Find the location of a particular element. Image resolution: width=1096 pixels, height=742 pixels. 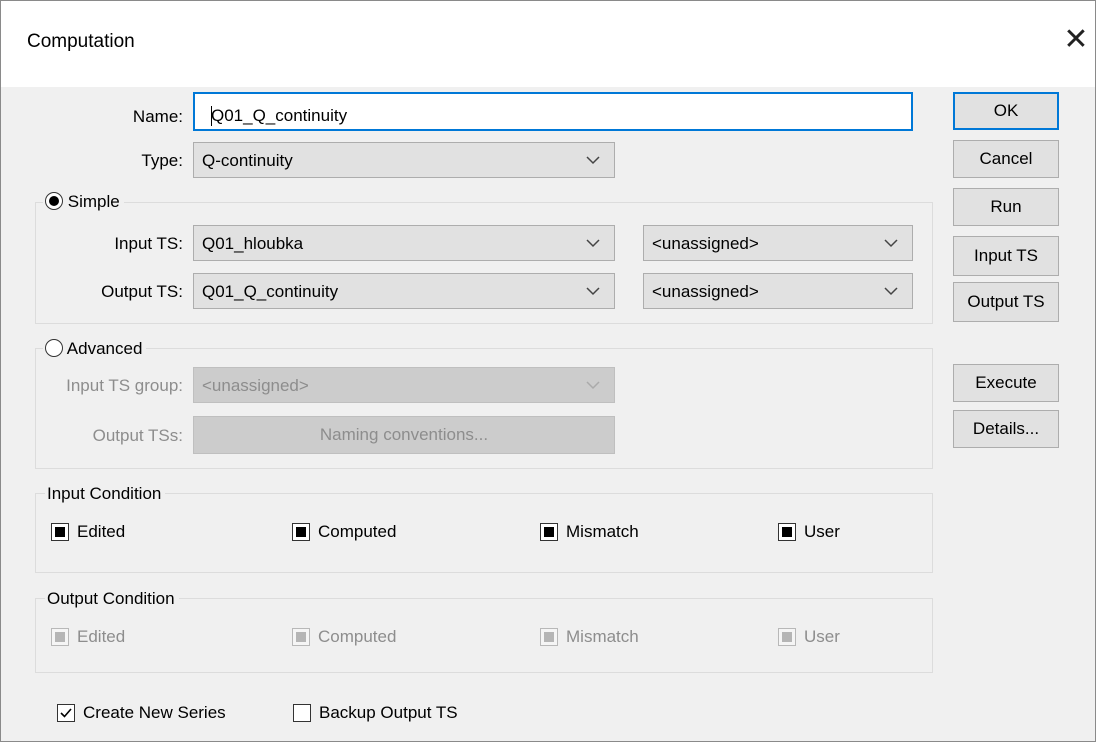

input-mismatch-checkbox is located at coordinates (549, 532).